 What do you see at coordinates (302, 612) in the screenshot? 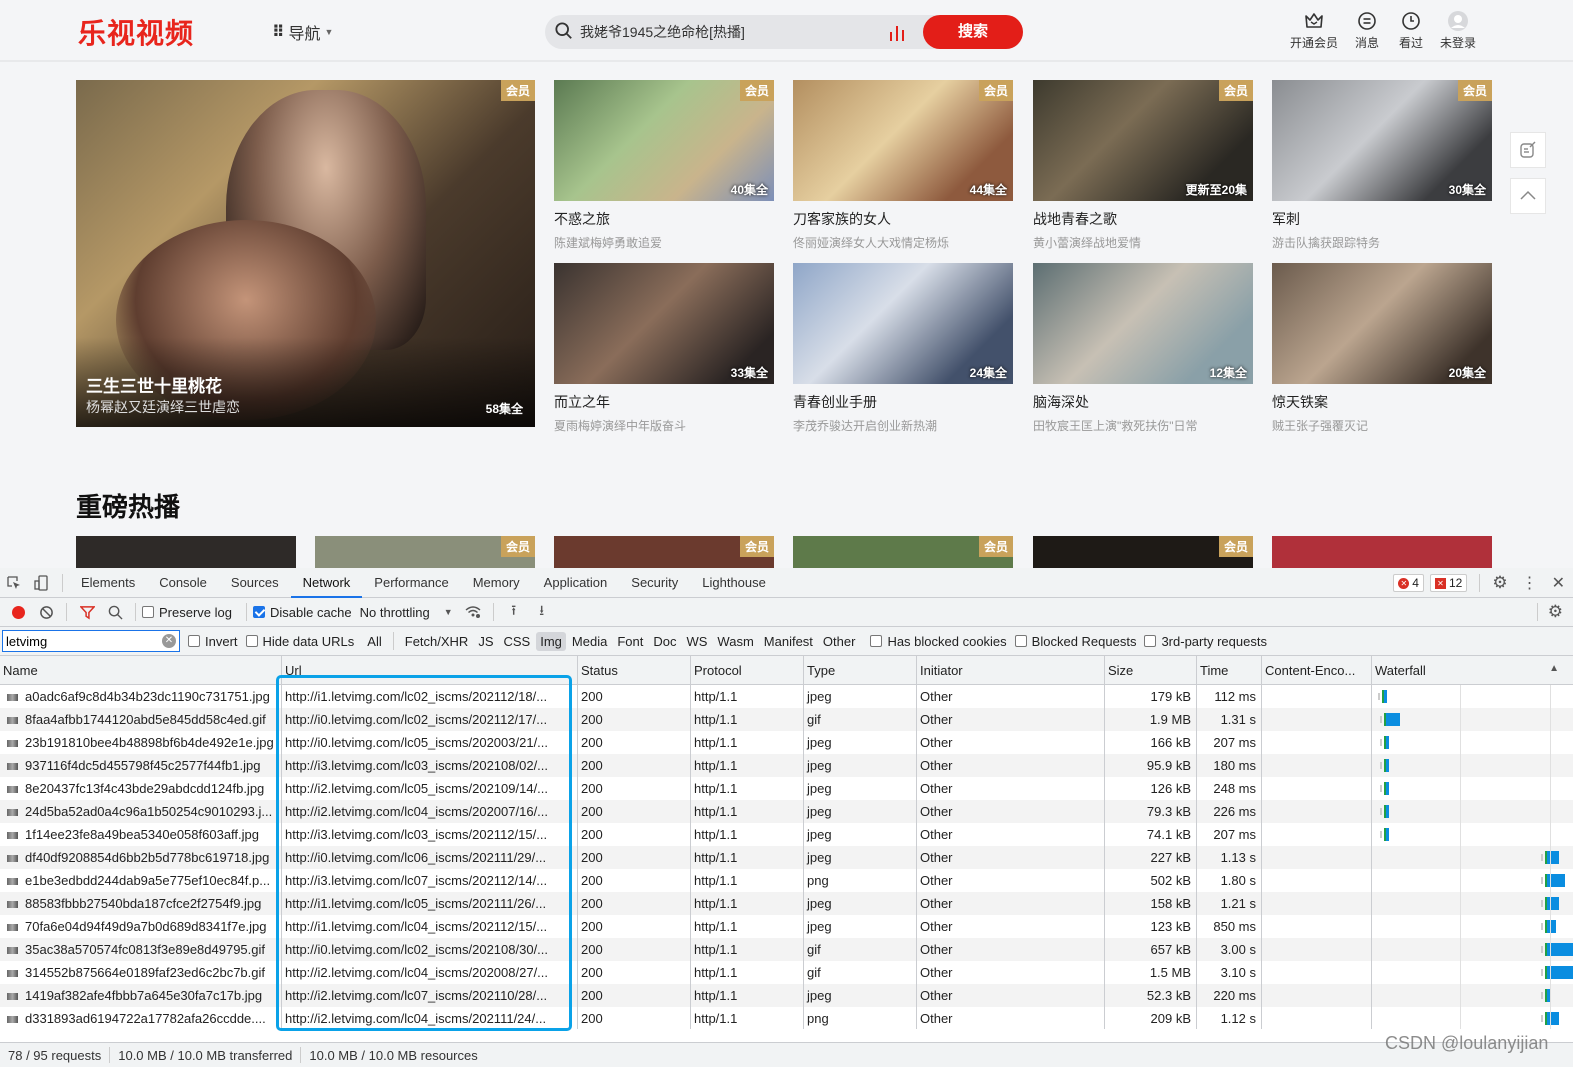
I see `disable-cache-checkbox: Disable cache` at bounding box center [302, 612].